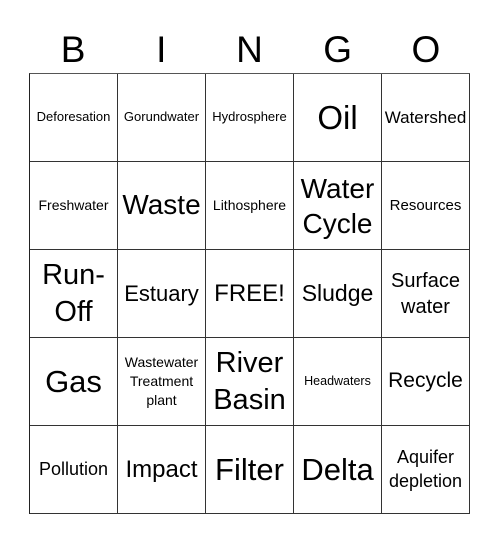 Image resolution: width=500 pixels, height=544 pixels. I want to click on cell-label: Pollution, so click(73, 469).